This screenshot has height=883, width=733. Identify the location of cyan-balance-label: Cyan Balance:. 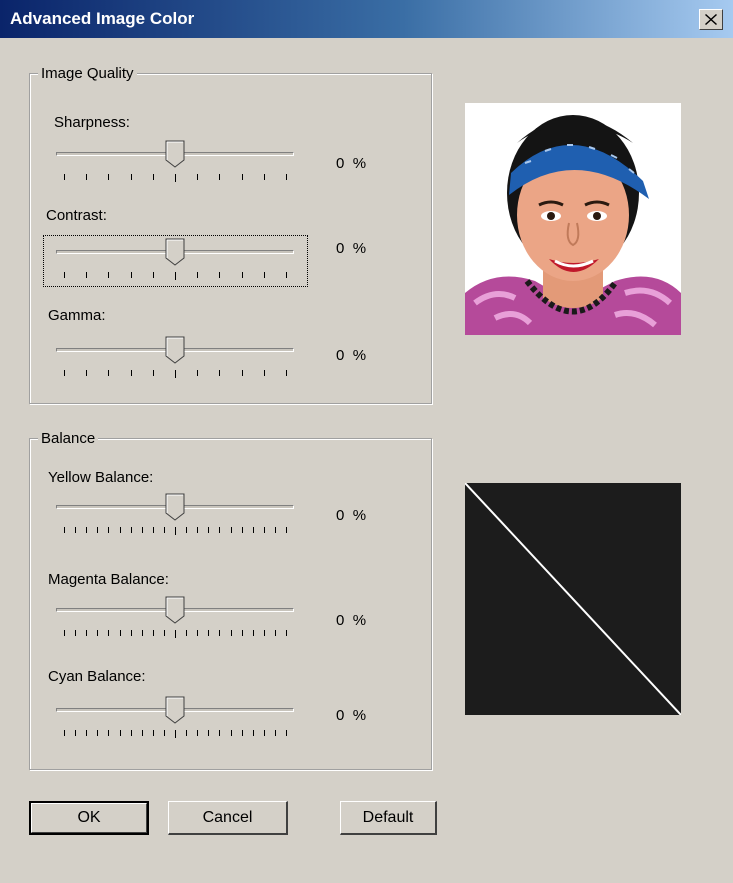
(97, 676).